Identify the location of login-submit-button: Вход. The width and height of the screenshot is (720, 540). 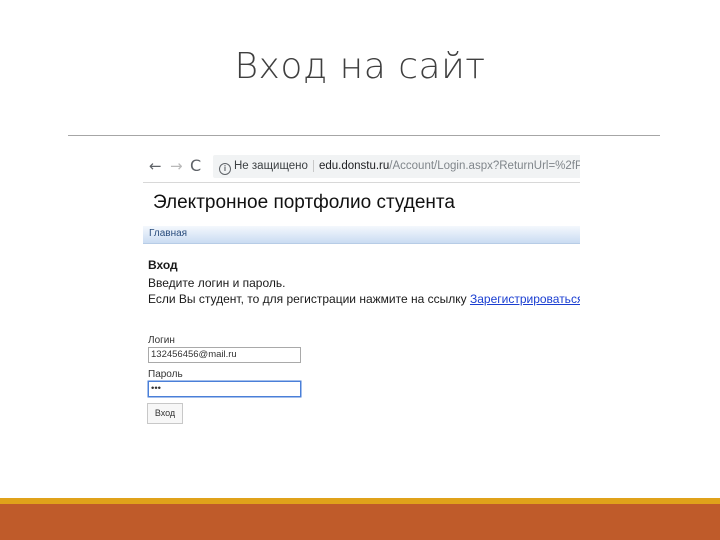
(165, 413).